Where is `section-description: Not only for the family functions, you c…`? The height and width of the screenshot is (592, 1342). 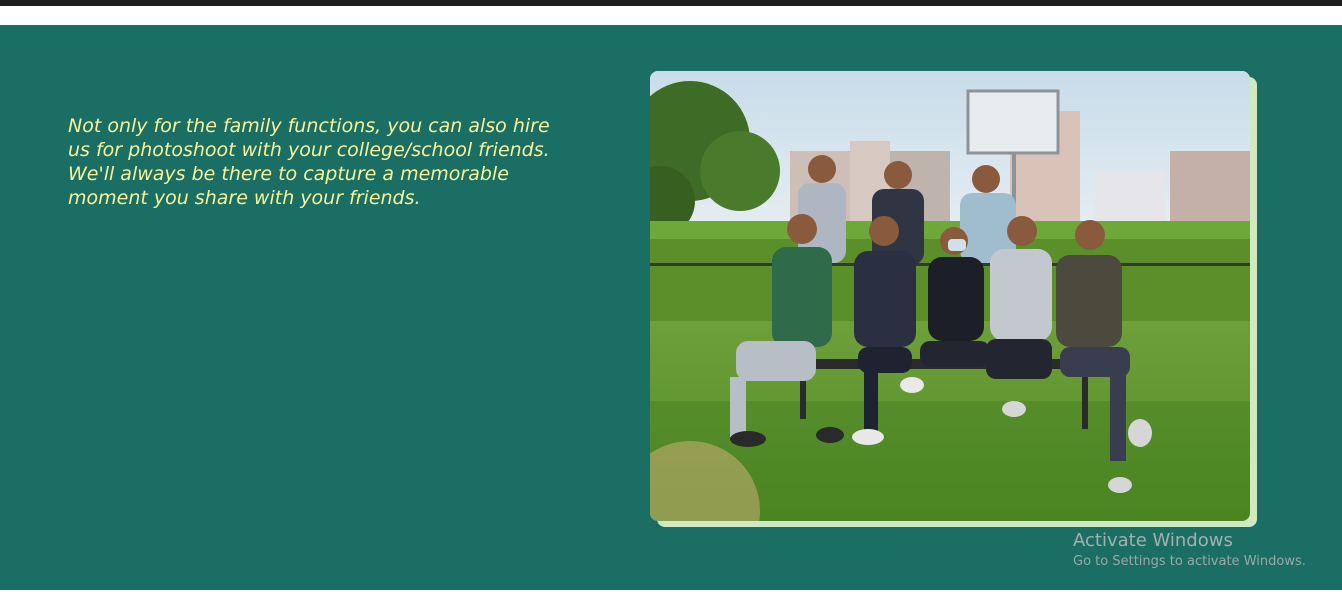 section-description: Not only for the family functions, you c… is located at coordinates (318, 162).